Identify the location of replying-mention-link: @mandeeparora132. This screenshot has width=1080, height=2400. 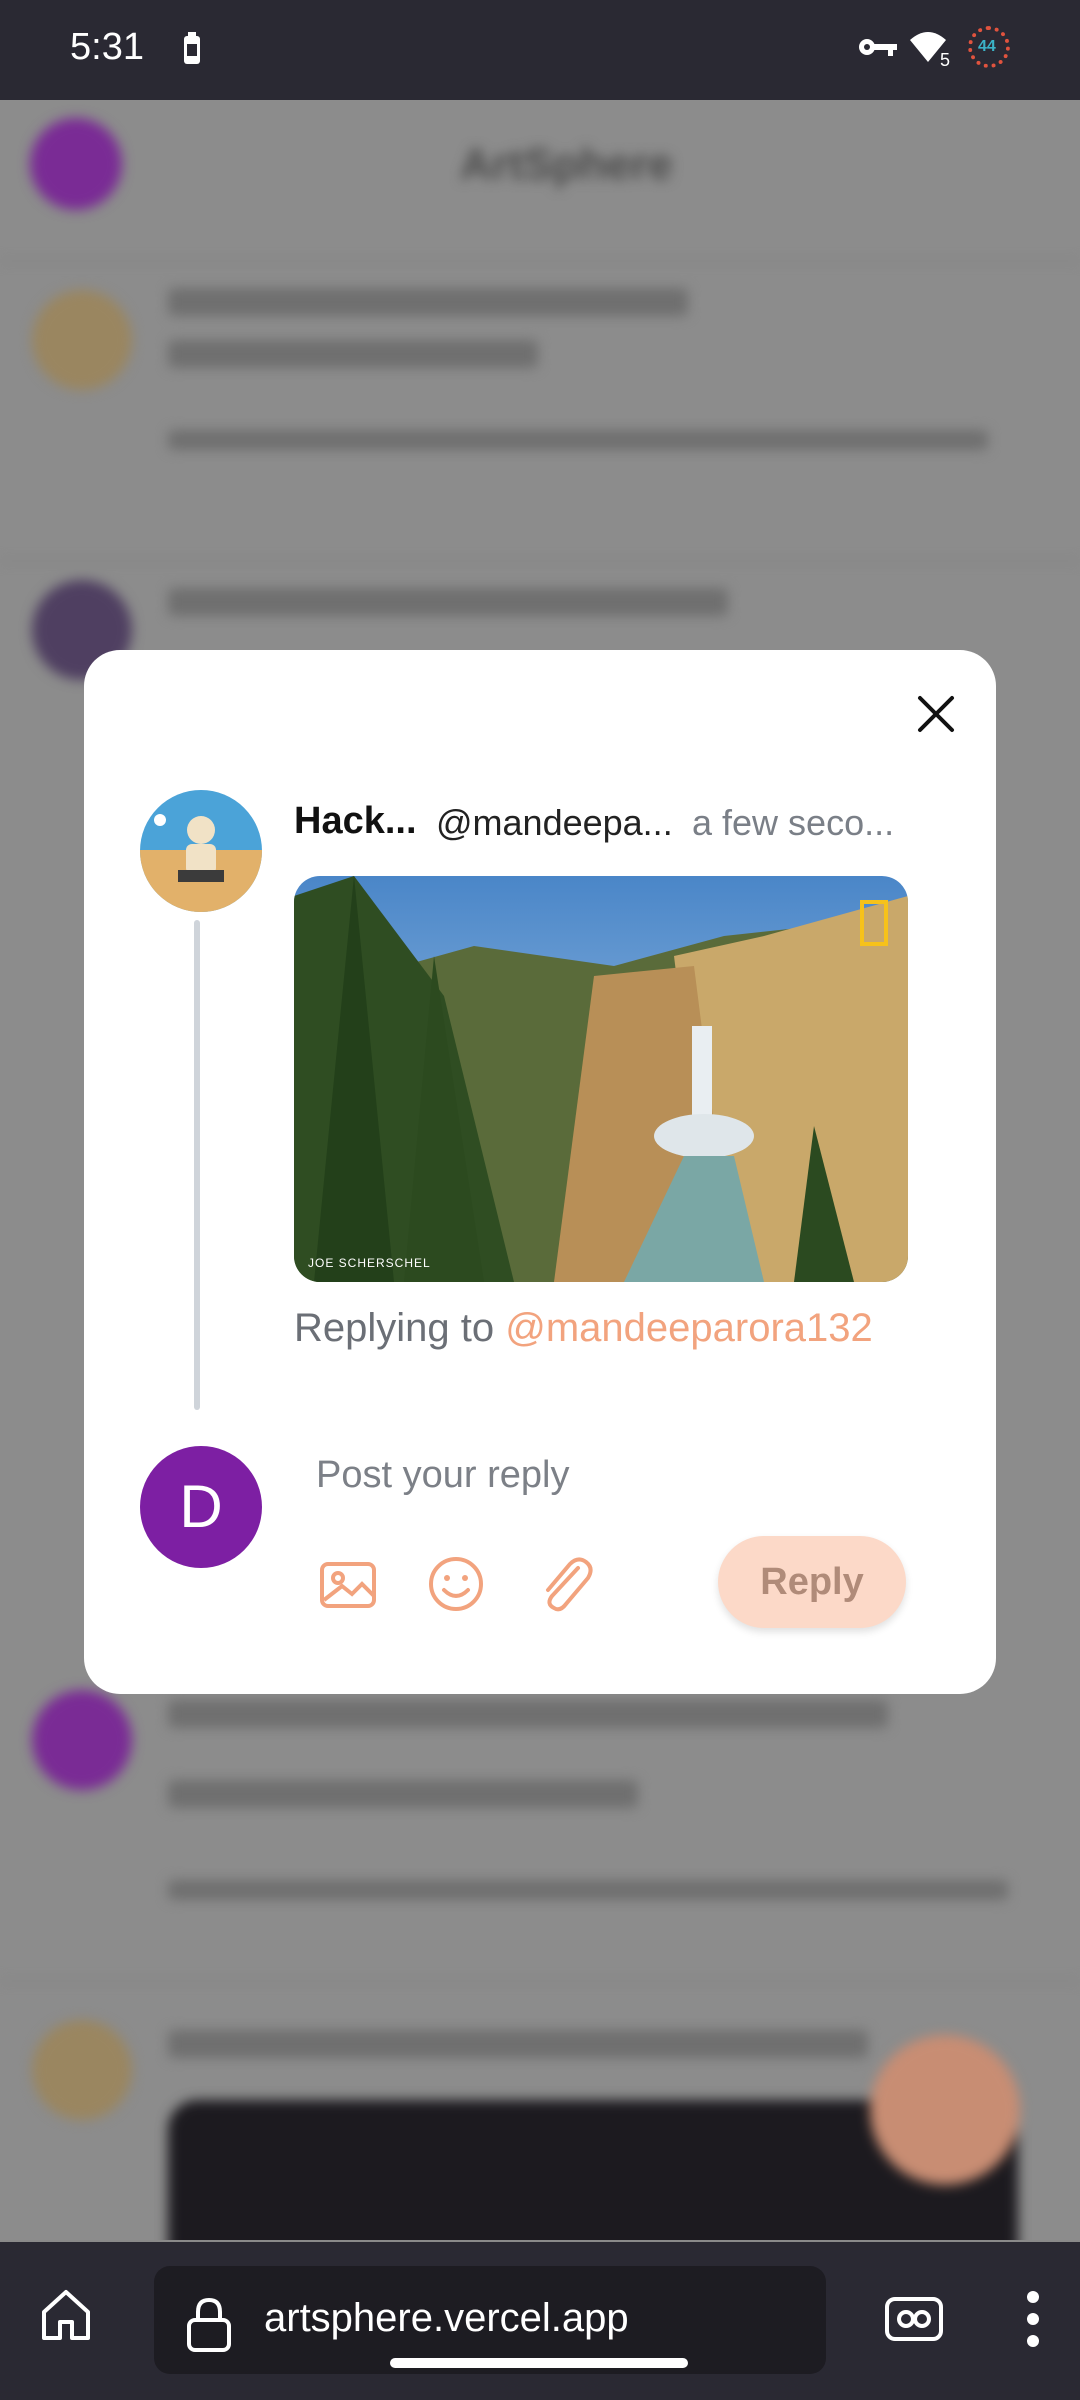
(689, 1328).